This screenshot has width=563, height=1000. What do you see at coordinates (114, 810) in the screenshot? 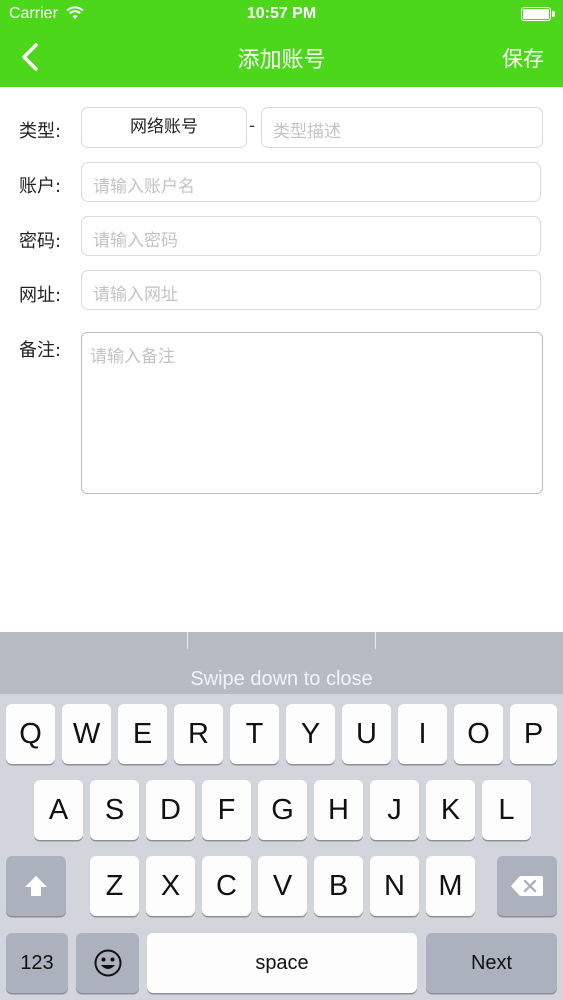
I see `key-s: S` at bounding box center [114, 810].